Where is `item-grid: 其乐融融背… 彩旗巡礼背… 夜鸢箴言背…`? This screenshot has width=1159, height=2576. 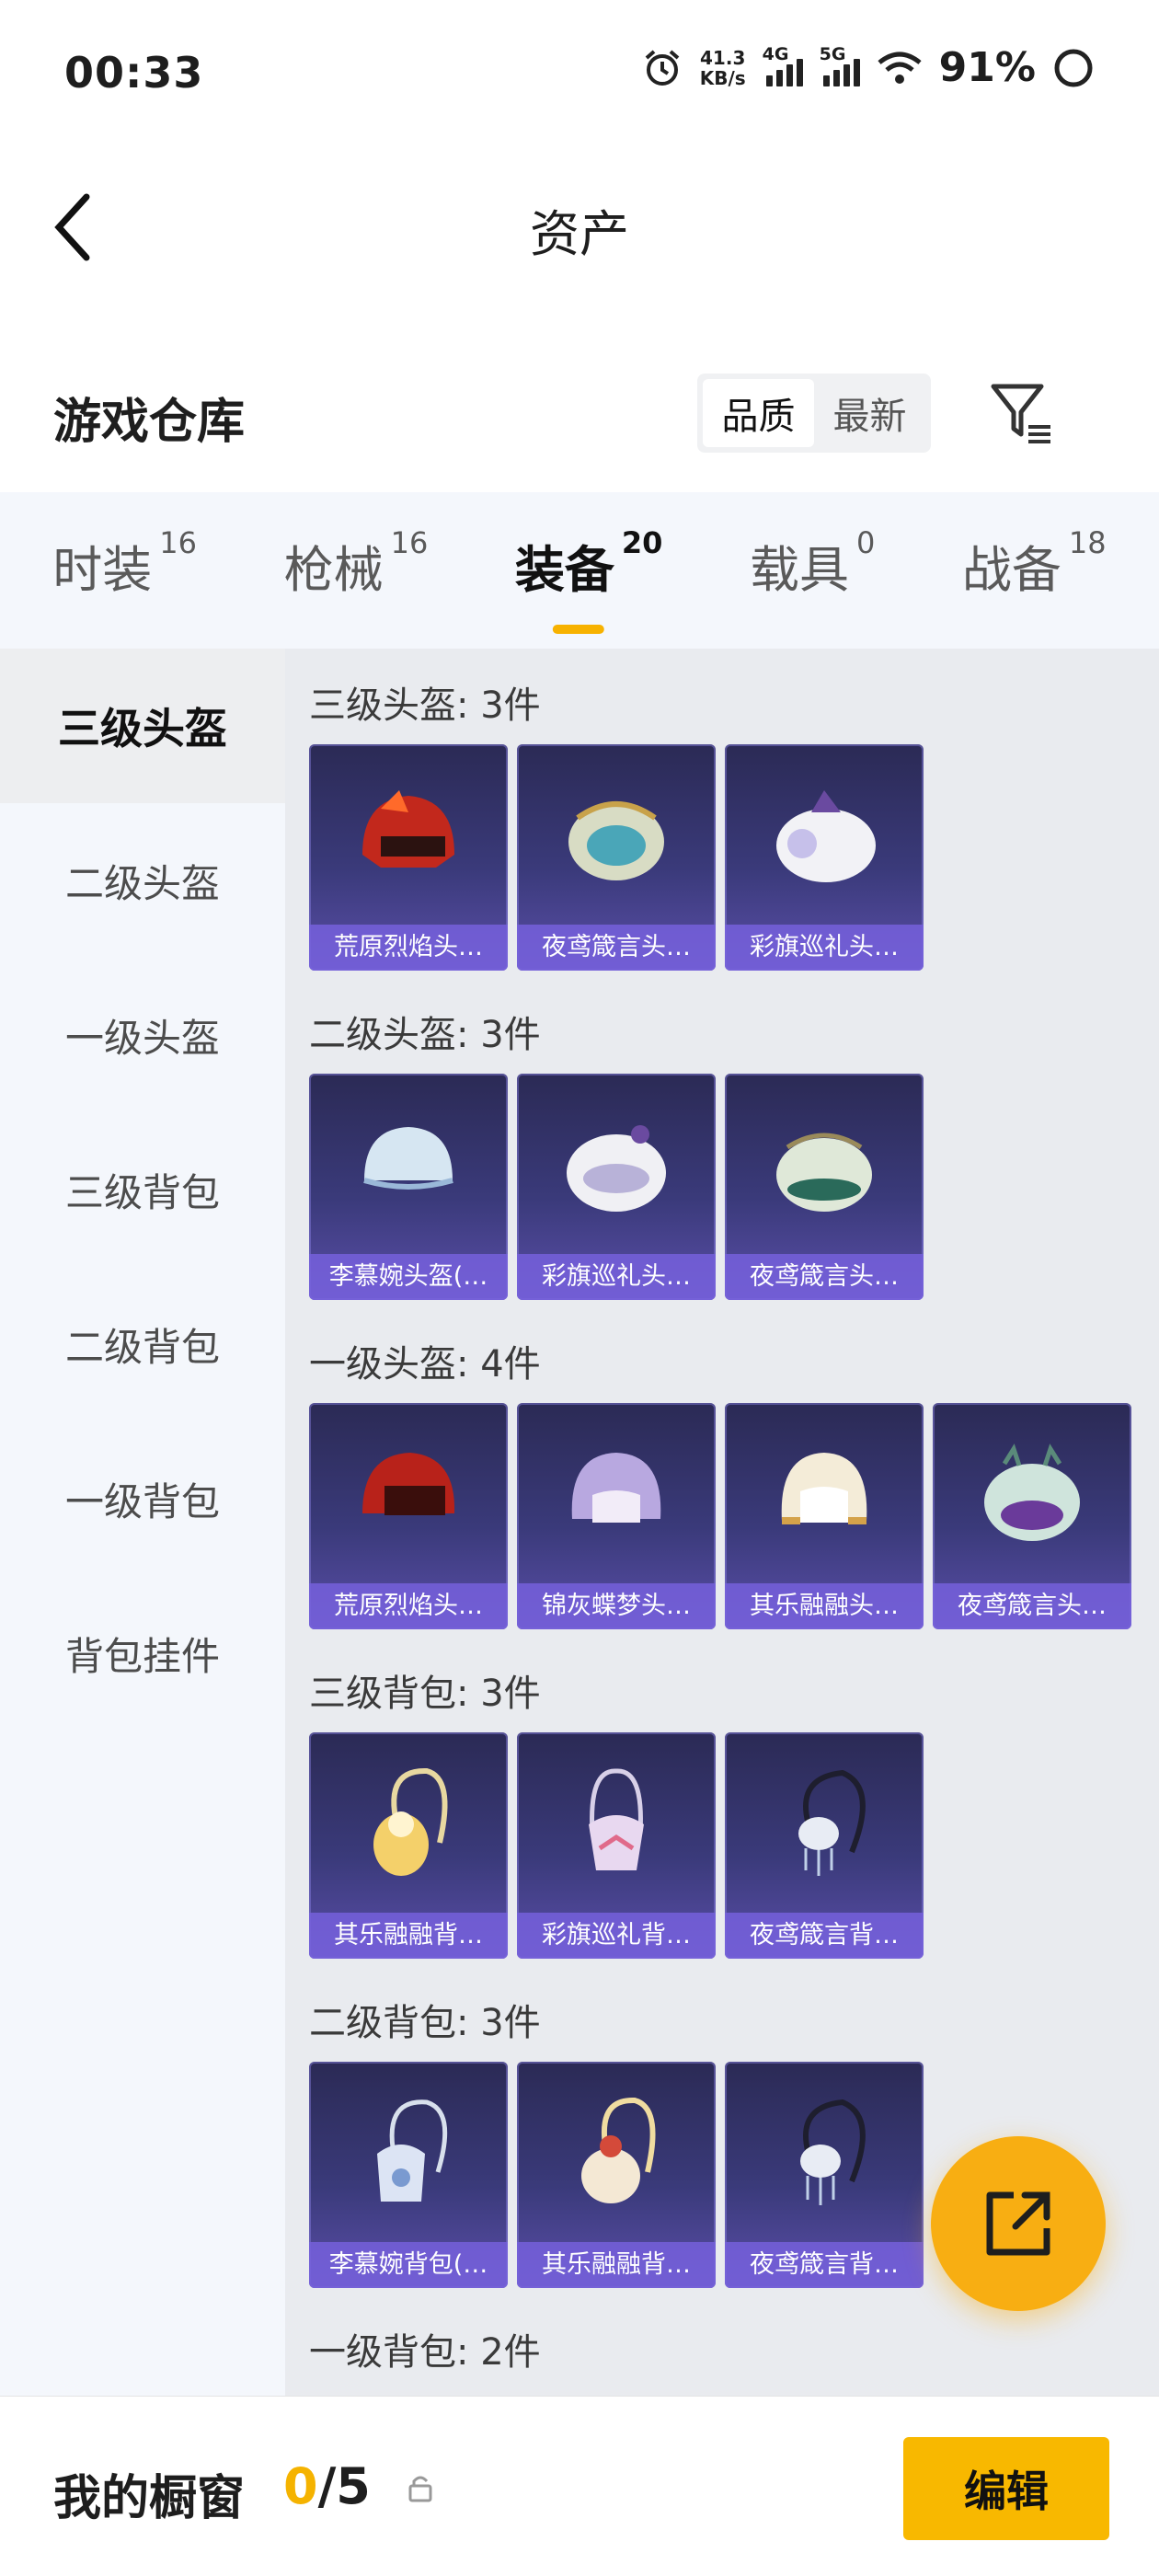
item-grid: 其乐融融背… 彩旗巡礼背… 夜鸢箴言背… is located at coordinates (734, 1845).